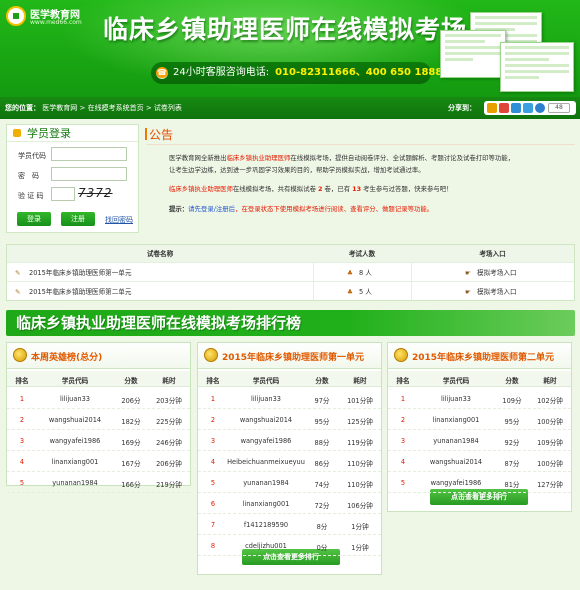  I want to click on logo-url: www.med66.com, so click(56, 22).